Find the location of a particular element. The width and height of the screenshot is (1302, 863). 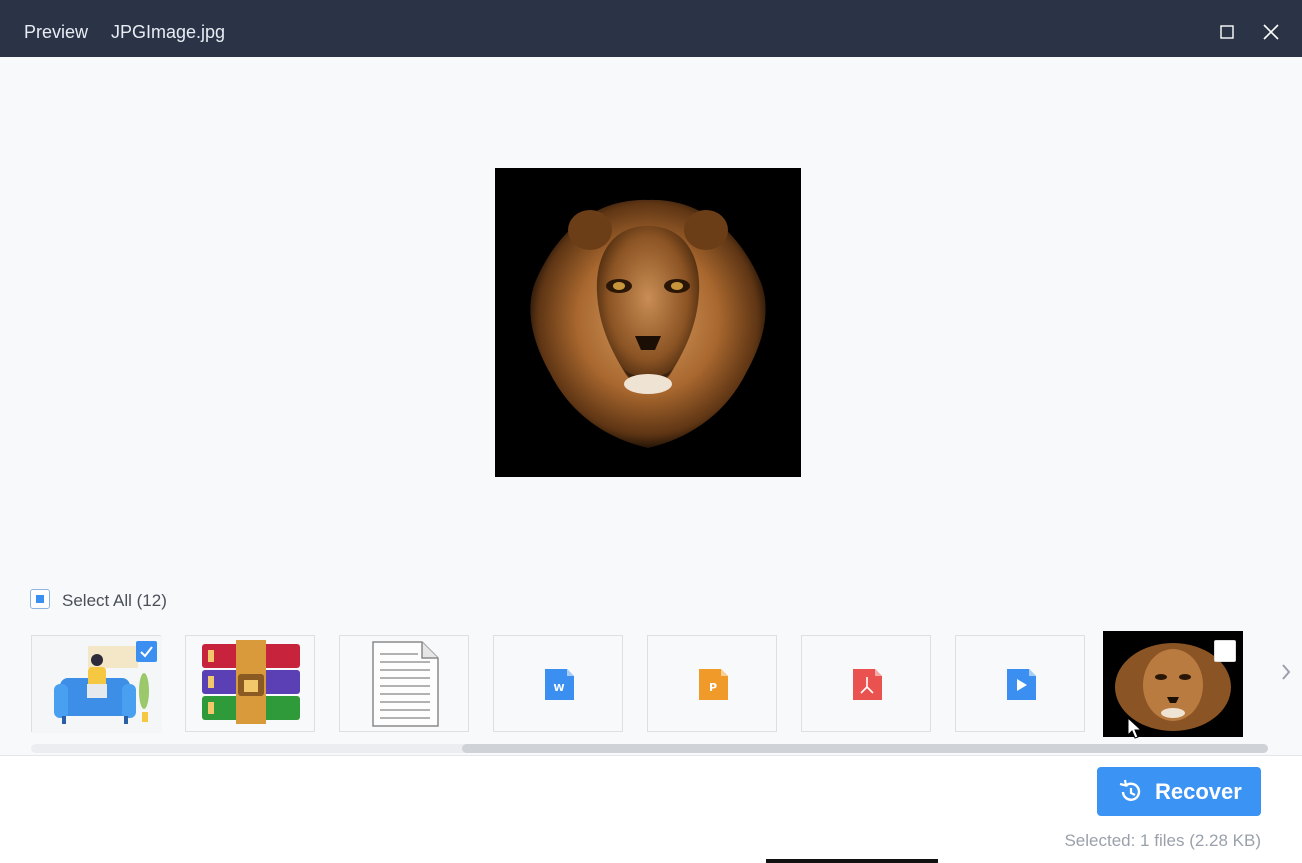

thumbnail-text is located at coordinates (404, 683).